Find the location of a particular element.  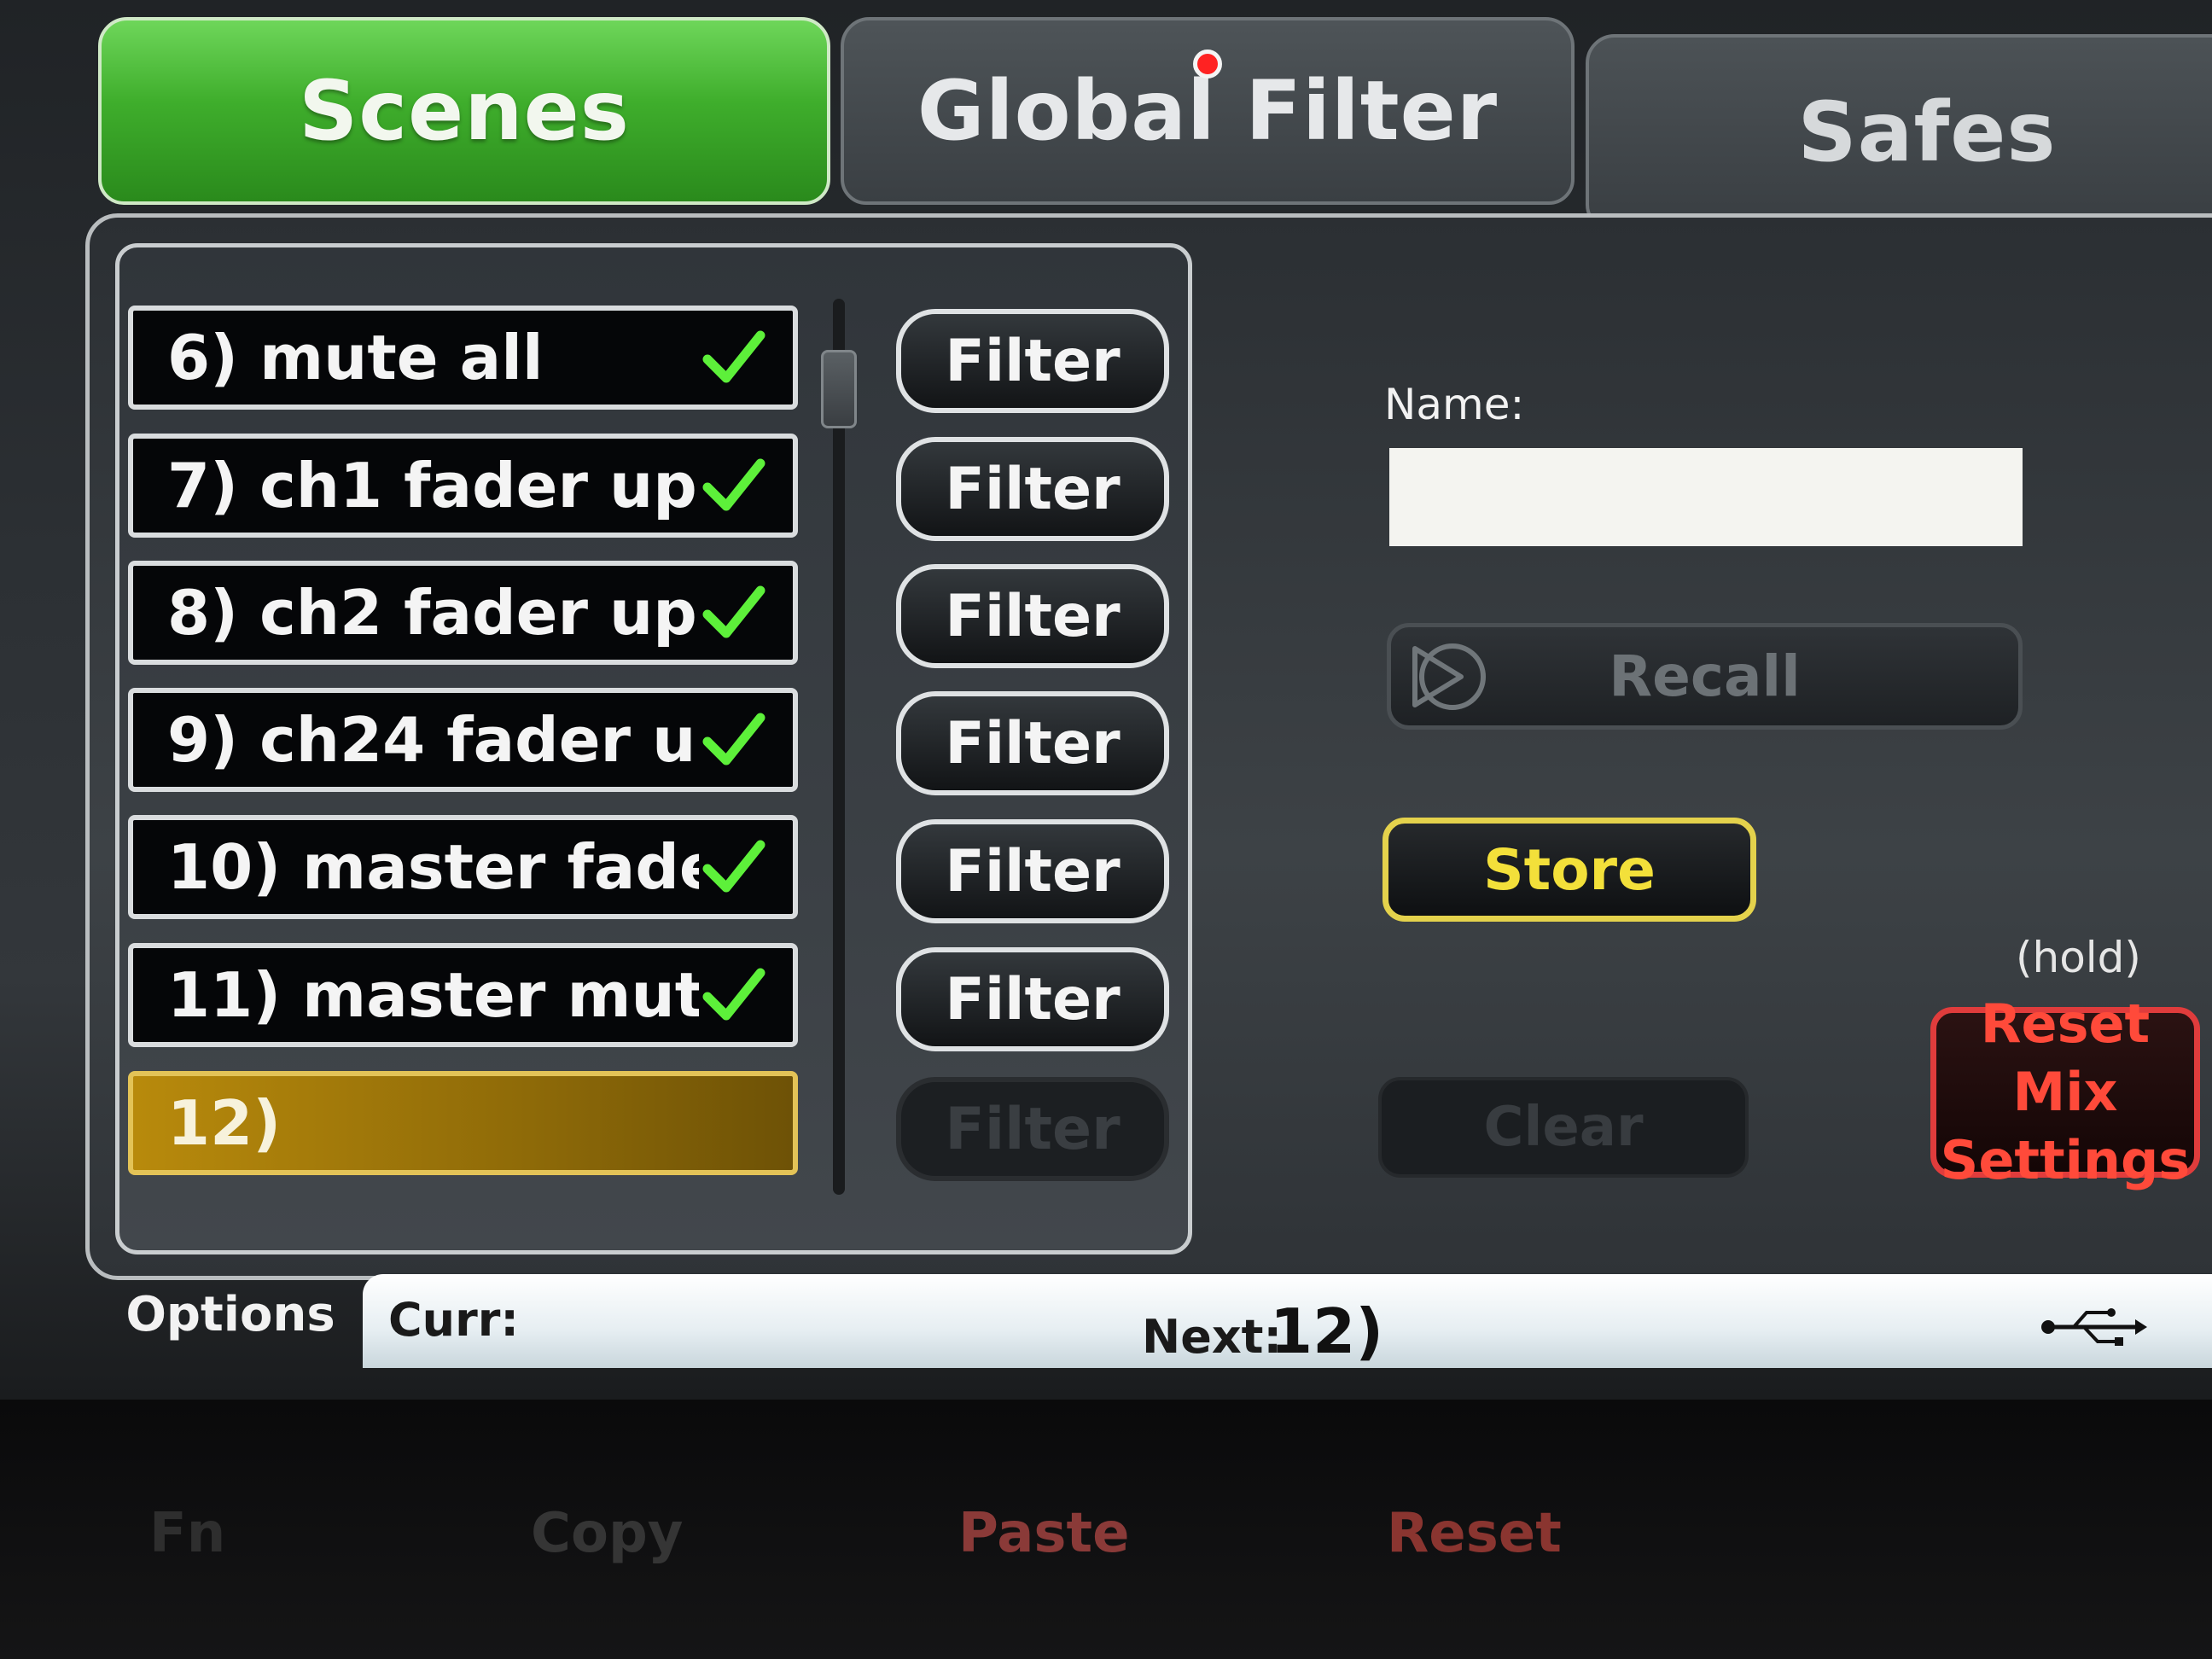

scene-label: 7) ch1 fader up is located at coordinates (432, 485).